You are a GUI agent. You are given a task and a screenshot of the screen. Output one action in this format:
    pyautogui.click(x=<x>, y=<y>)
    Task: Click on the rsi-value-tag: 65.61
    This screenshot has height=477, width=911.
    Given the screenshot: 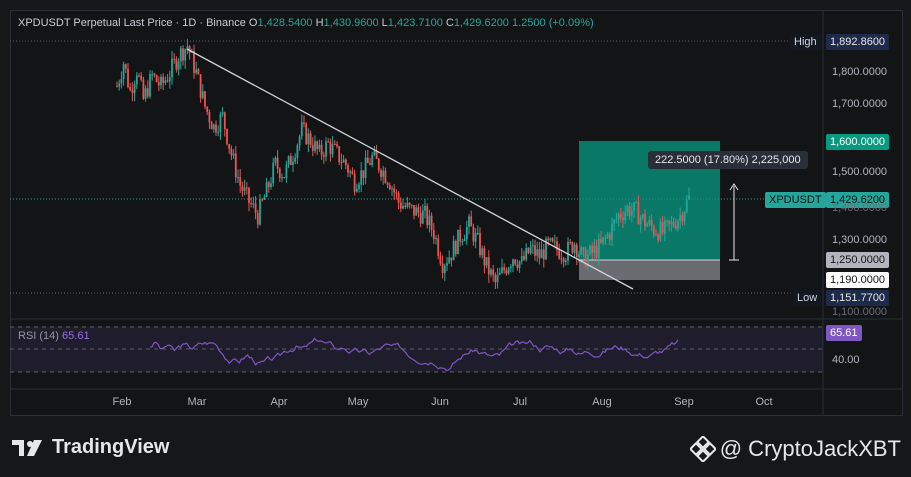 What is the action you would take?
    pyautogui.click(x=844, y=333)
    